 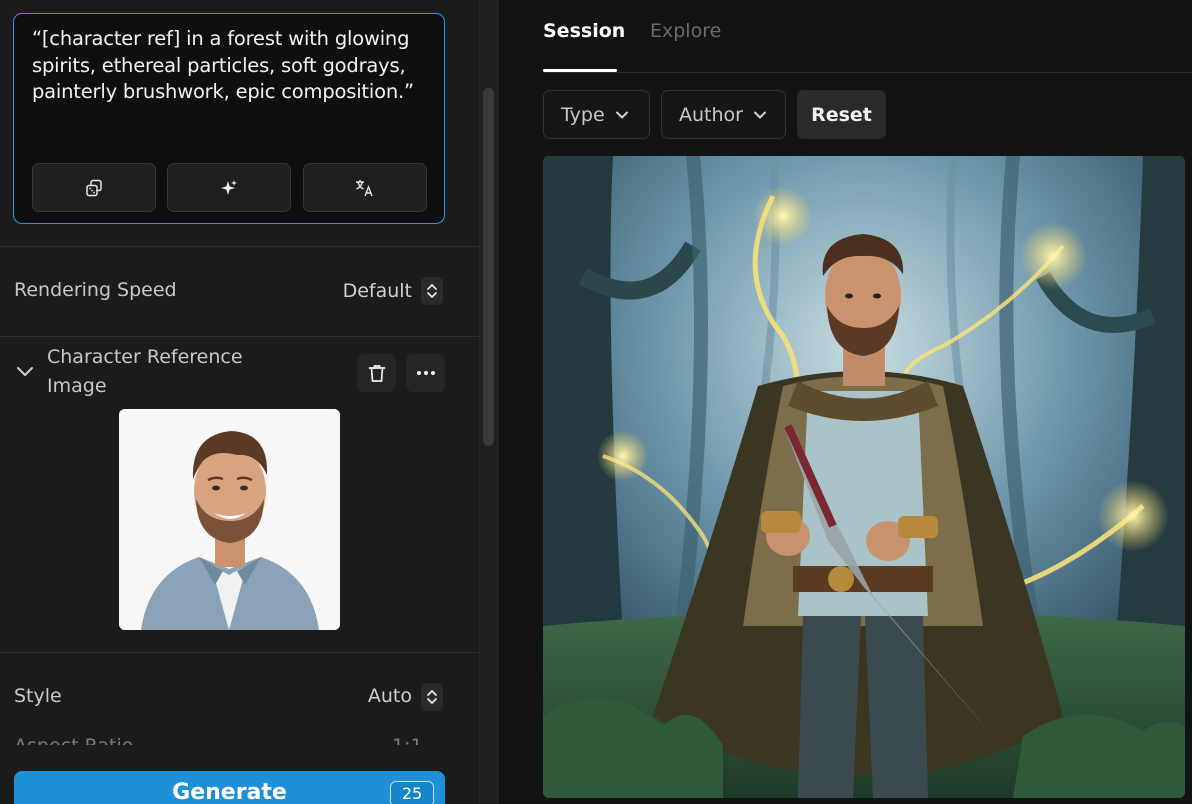 I want to click on more-options-button, so click(x=425, y=373).